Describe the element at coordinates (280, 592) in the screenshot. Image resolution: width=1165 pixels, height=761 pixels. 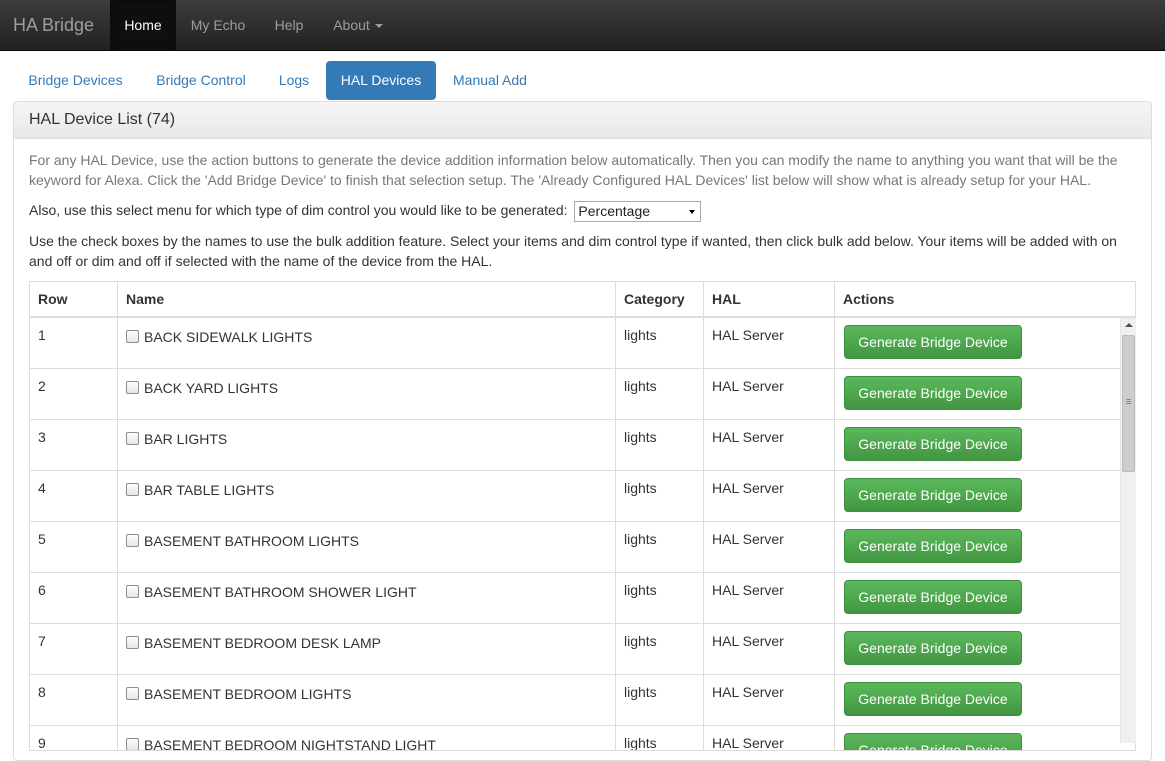
I see `device-name: BASEMENT BATHROOM SHOWER LIGHT` at that location.